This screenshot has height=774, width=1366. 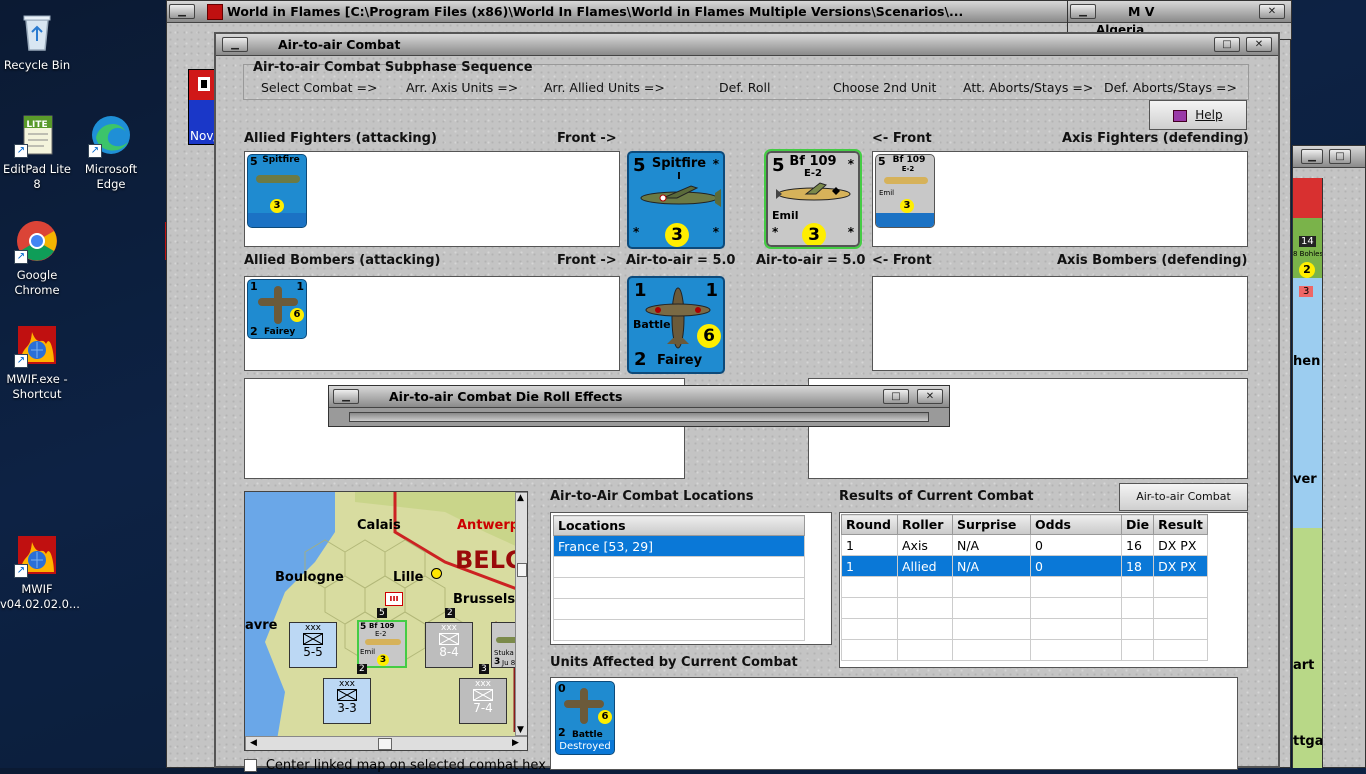 I want to click on factory-icon: ııı, so click(x=394, y=599).